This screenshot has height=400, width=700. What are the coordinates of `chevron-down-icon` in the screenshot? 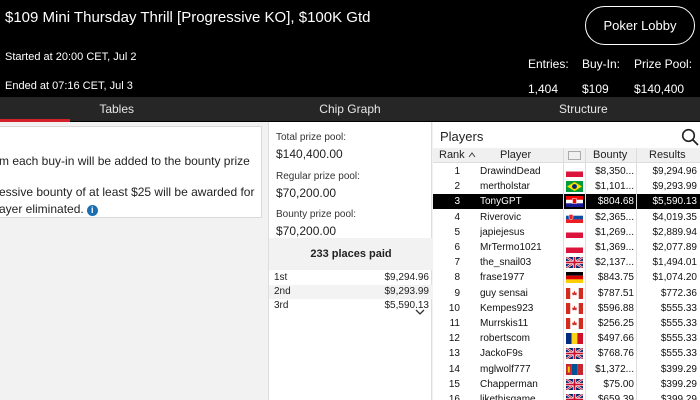 It's located at (420, 312).